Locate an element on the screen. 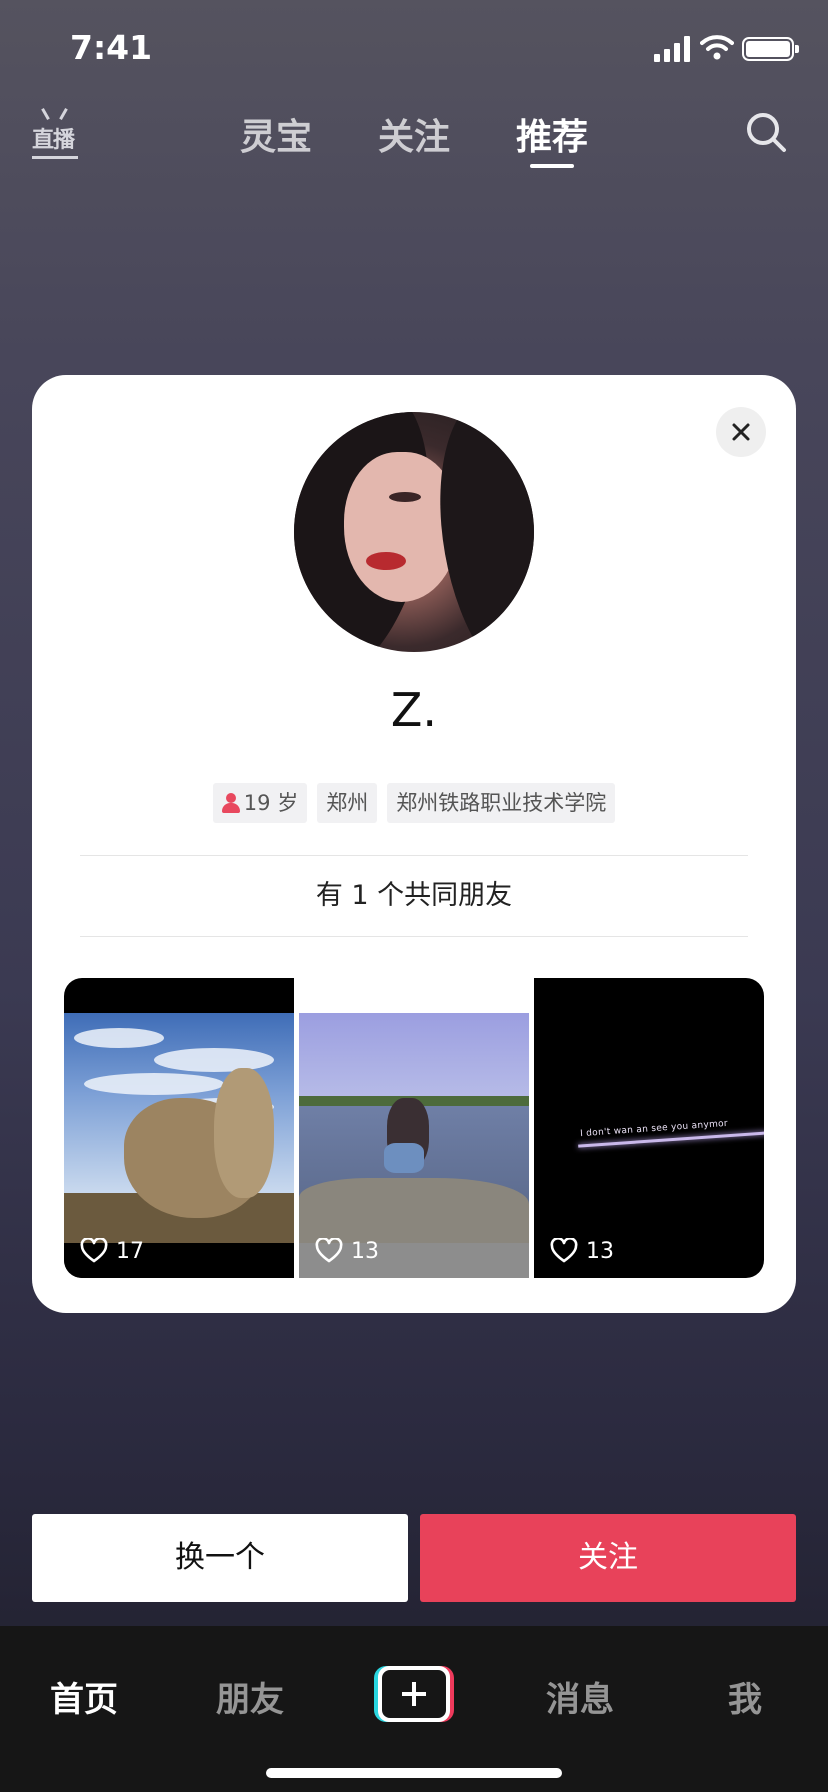  wifi-icon is located at coordinates (717, 47).